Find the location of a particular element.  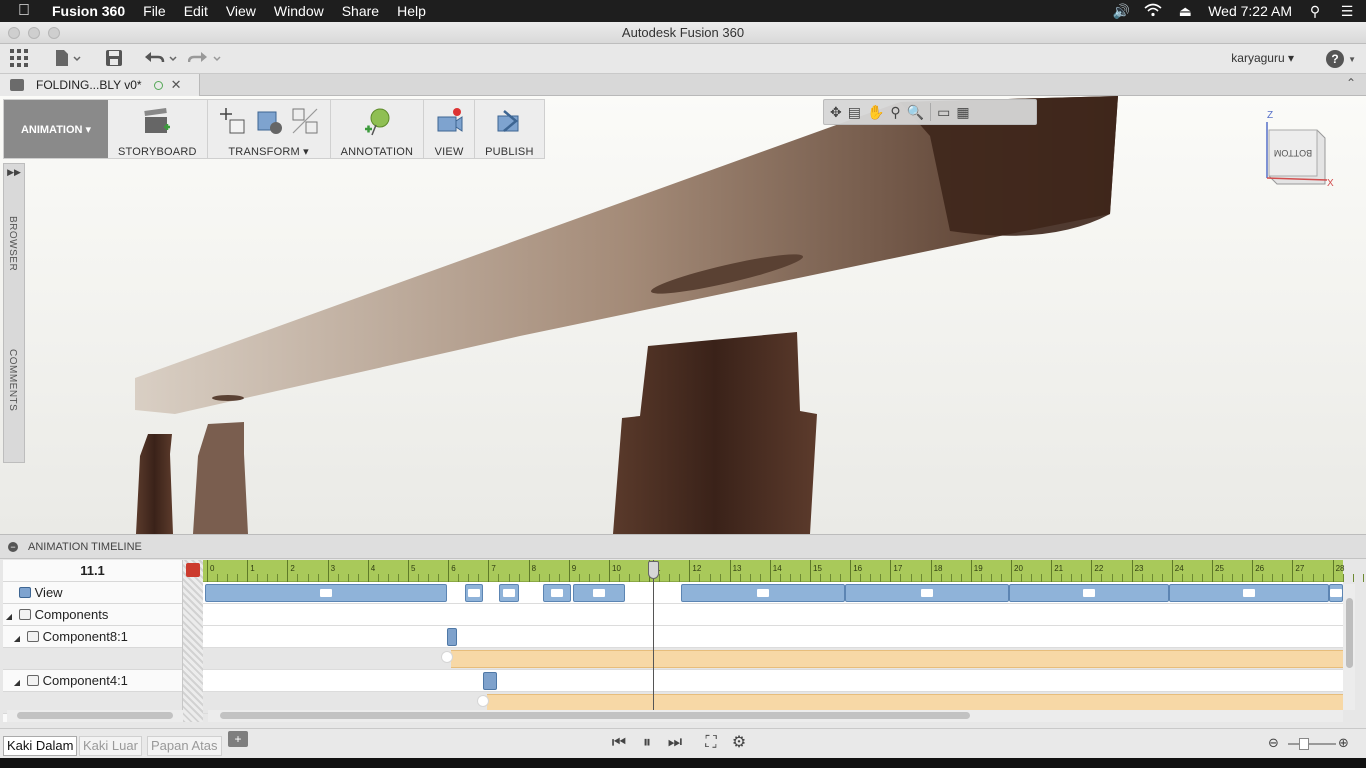

look-at-icon: ▤ is located at coordinates (854, 112).